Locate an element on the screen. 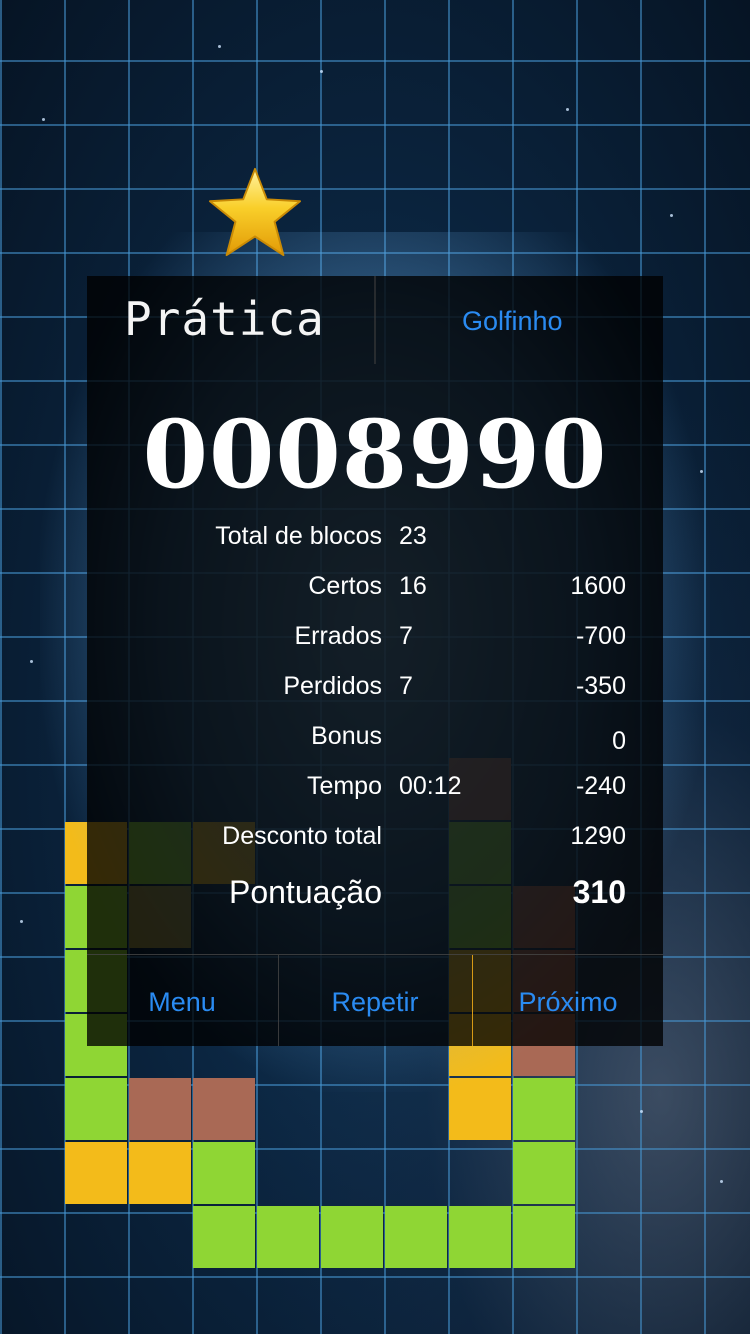 The height and width of the screenshot is (1334, 750). stat-points: -240 is located at coordinates (600, 786).